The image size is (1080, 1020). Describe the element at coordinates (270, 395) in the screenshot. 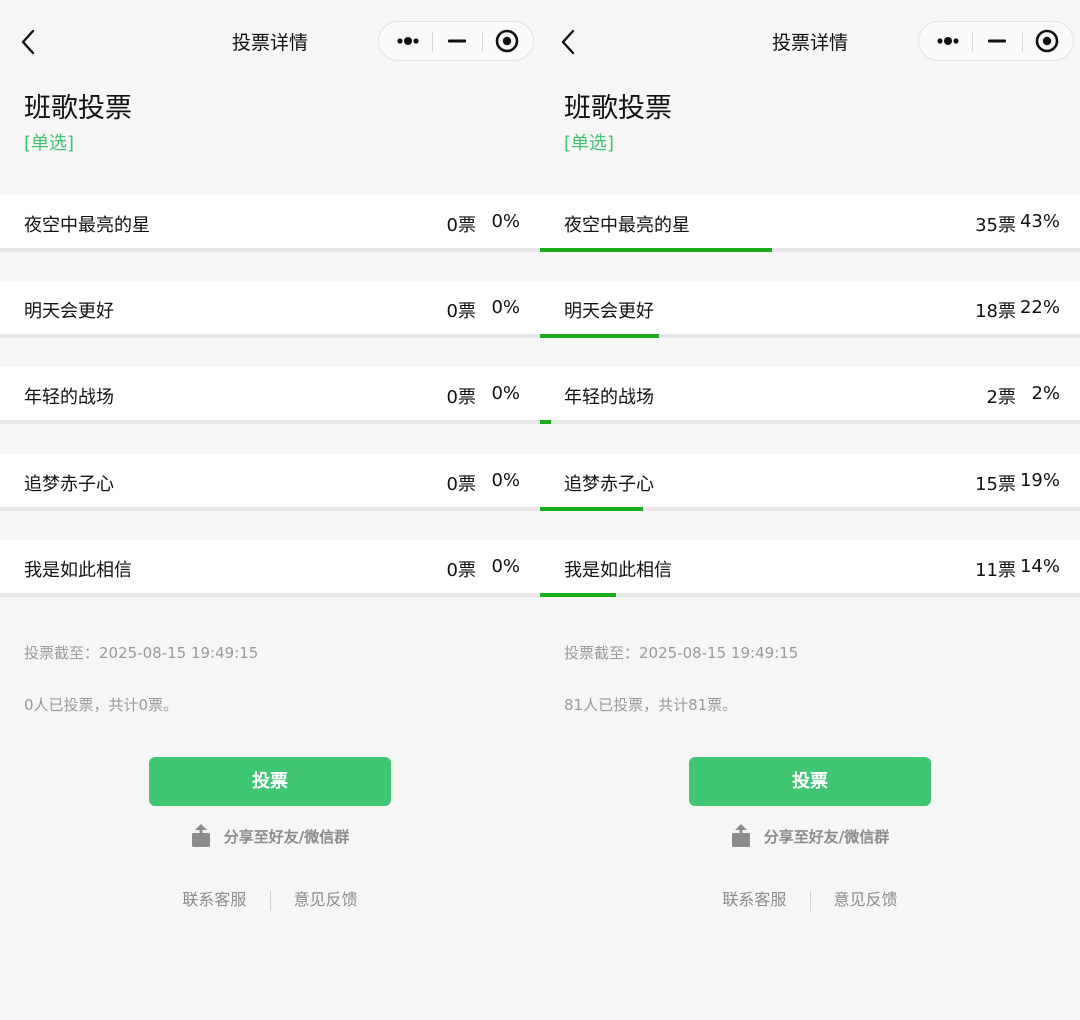

I see `vote-option: 年轻的战场 0票 0%` at that location.